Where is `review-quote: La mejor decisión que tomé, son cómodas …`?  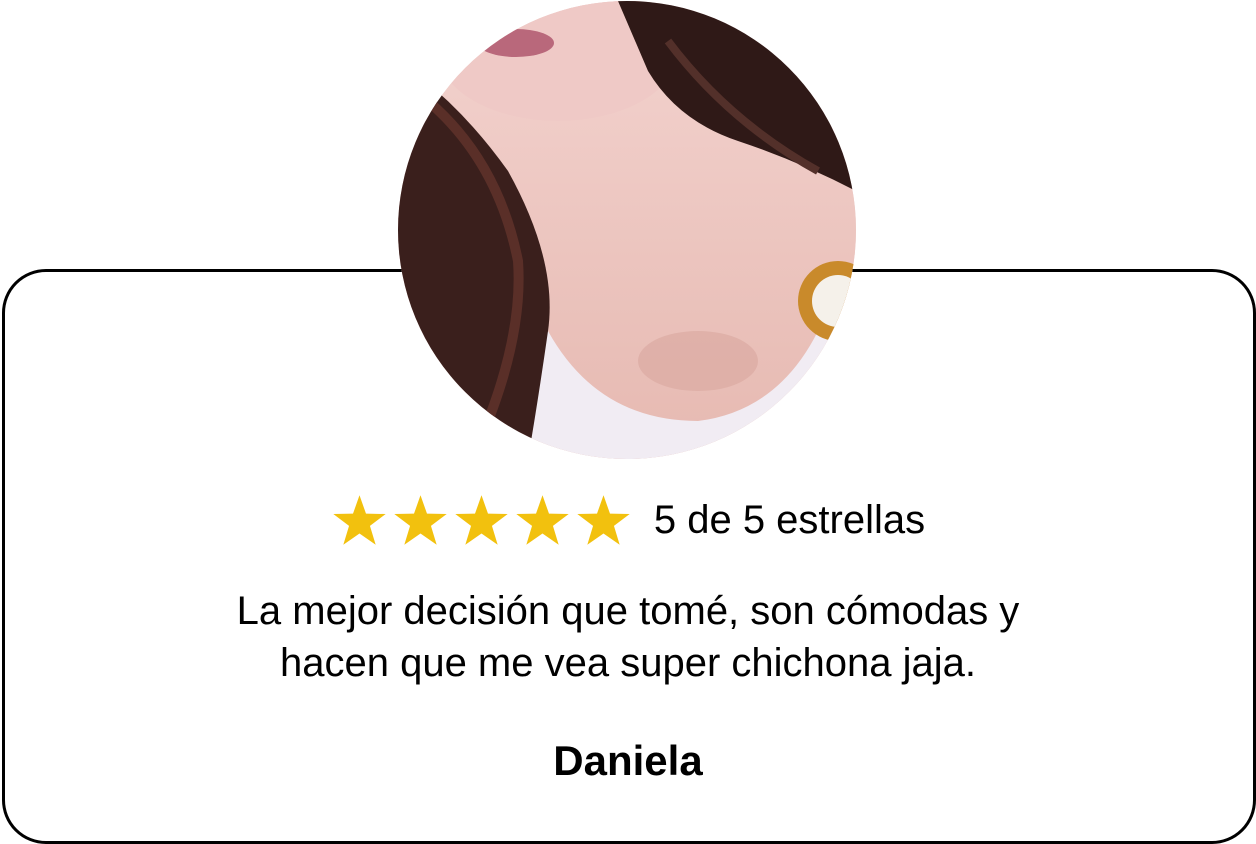
review-quote: La mejor decisión que tomé, son cómodas … is located at coordinates (628, 637).